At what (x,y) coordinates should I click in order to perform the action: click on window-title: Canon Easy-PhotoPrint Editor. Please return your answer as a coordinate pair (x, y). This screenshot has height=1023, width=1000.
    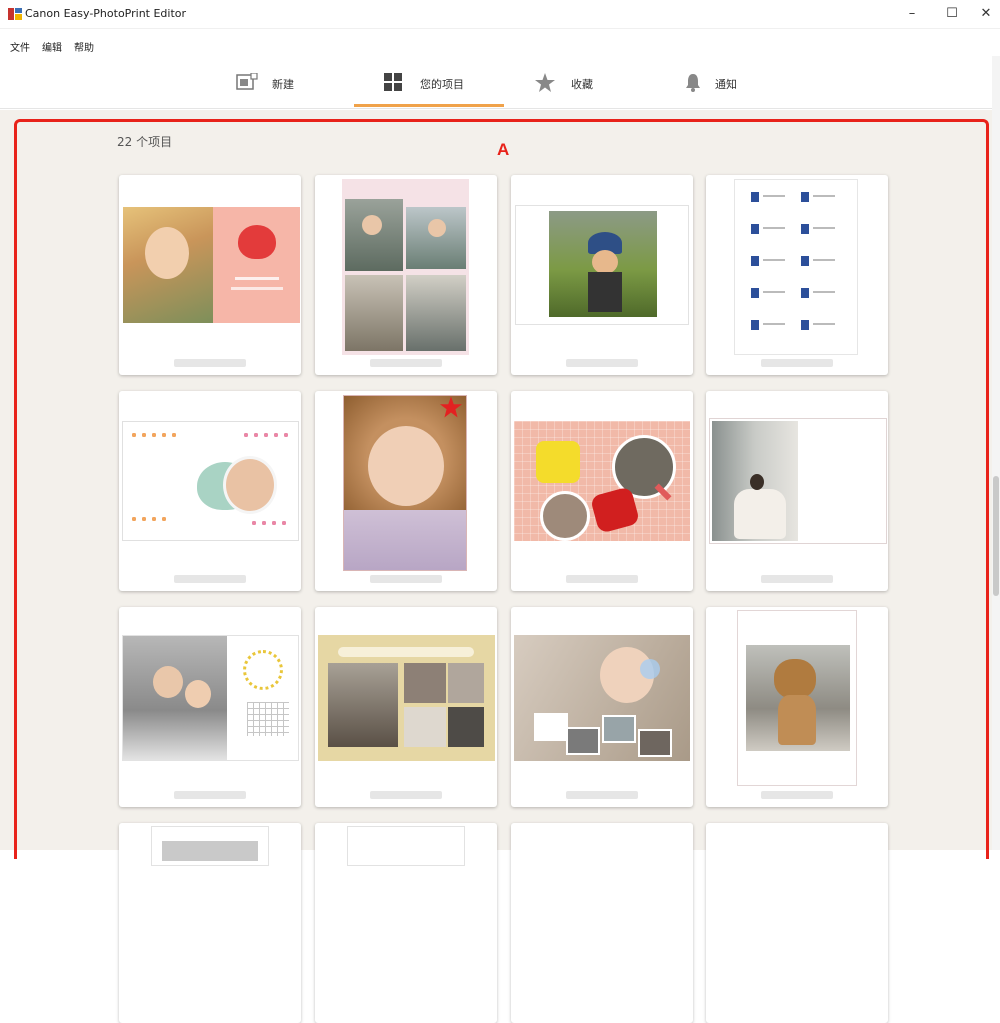
    Looking at the image, I should click on (106, 13).